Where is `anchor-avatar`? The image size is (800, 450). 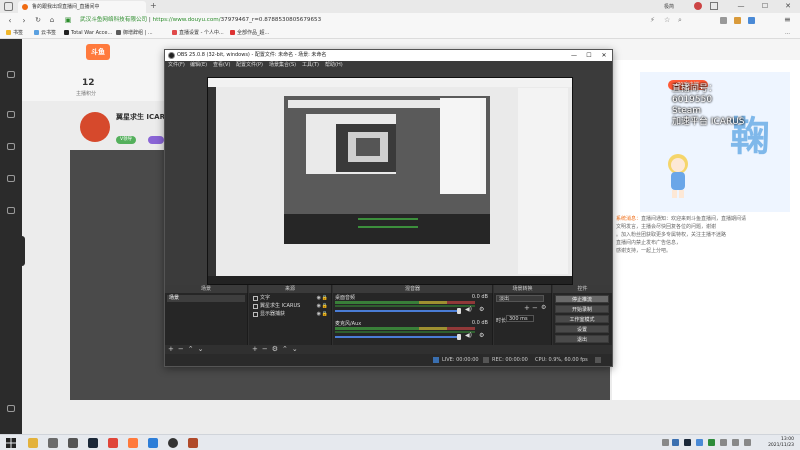
anchor-avatar is located at coordinates (95, 127).